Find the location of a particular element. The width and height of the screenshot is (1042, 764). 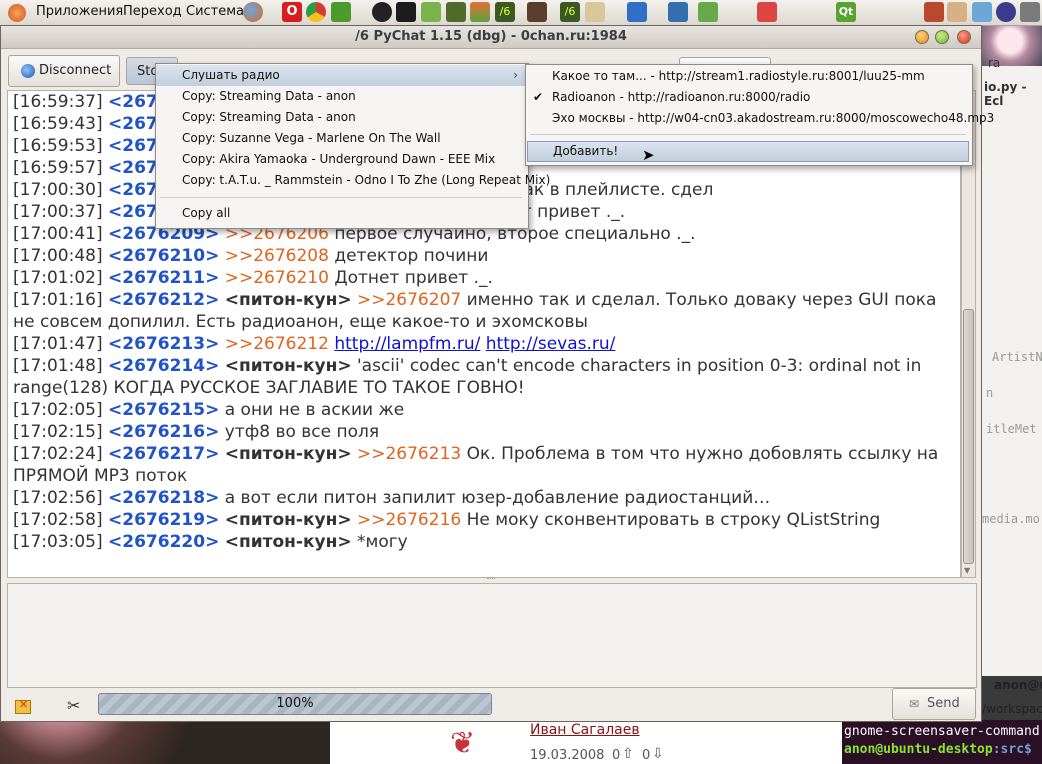

message-link: http://sevas.ru/ is located at coordinates (551, 344).